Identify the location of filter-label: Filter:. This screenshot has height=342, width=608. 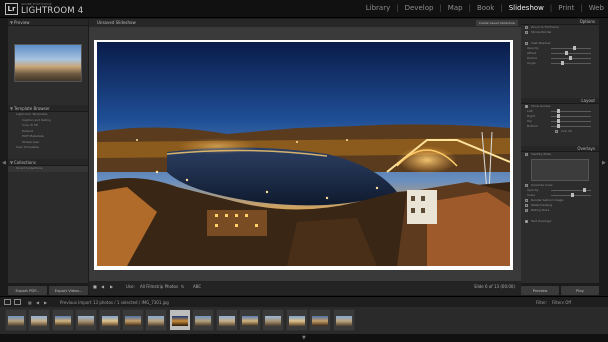
(542, 302).